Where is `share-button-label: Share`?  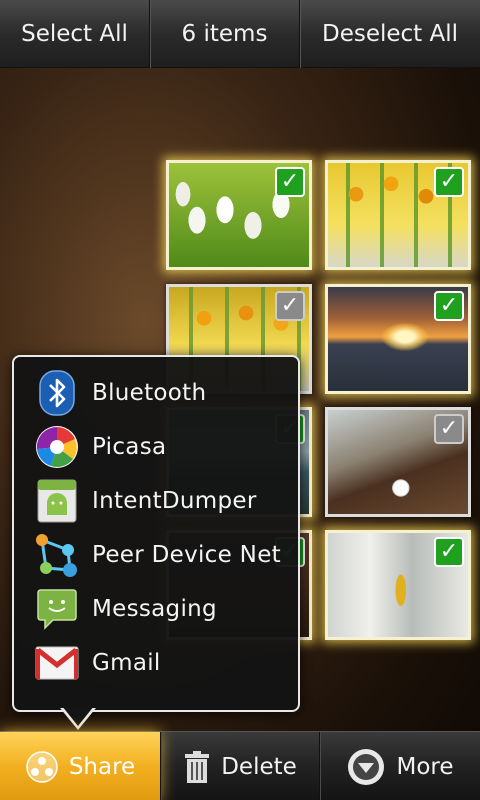 share-button-label: Share is located at coordinates (102, 766).